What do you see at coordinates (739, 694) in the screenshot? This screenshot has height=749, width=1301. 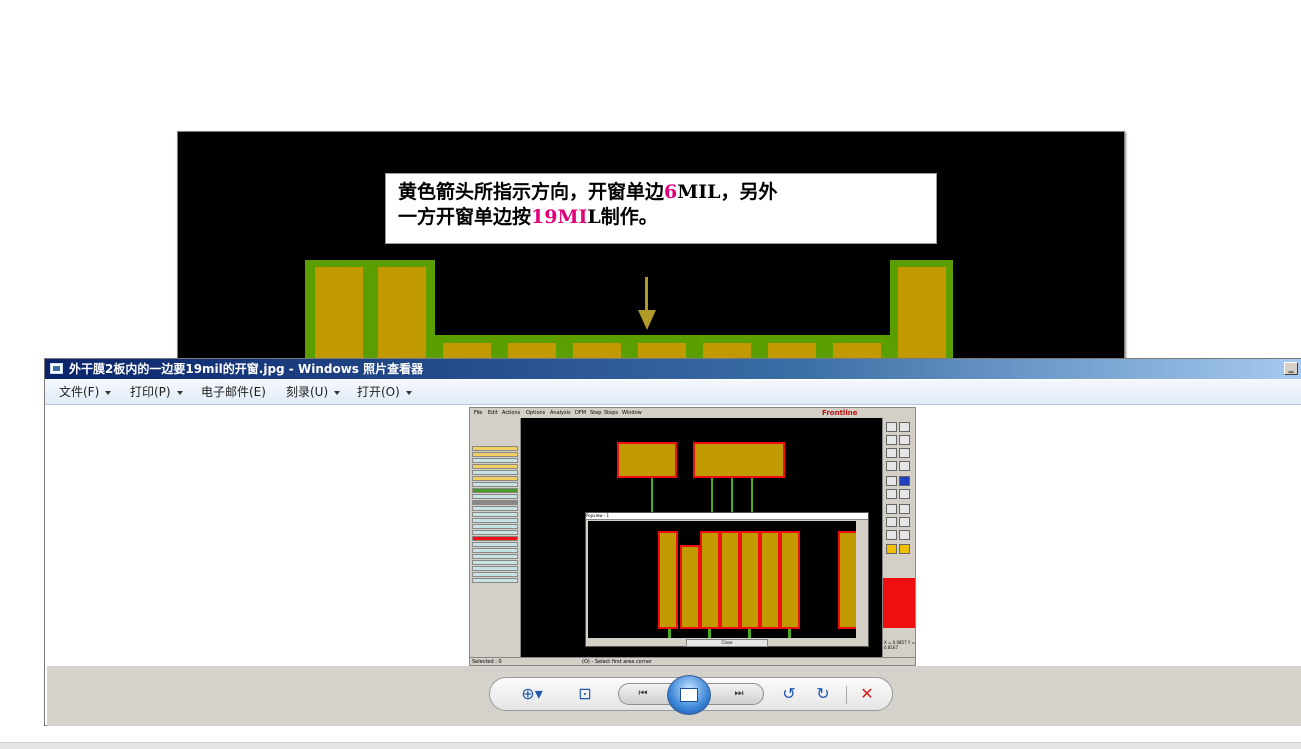 I see `next-button: ⏭` at bounding box center [739, 694].